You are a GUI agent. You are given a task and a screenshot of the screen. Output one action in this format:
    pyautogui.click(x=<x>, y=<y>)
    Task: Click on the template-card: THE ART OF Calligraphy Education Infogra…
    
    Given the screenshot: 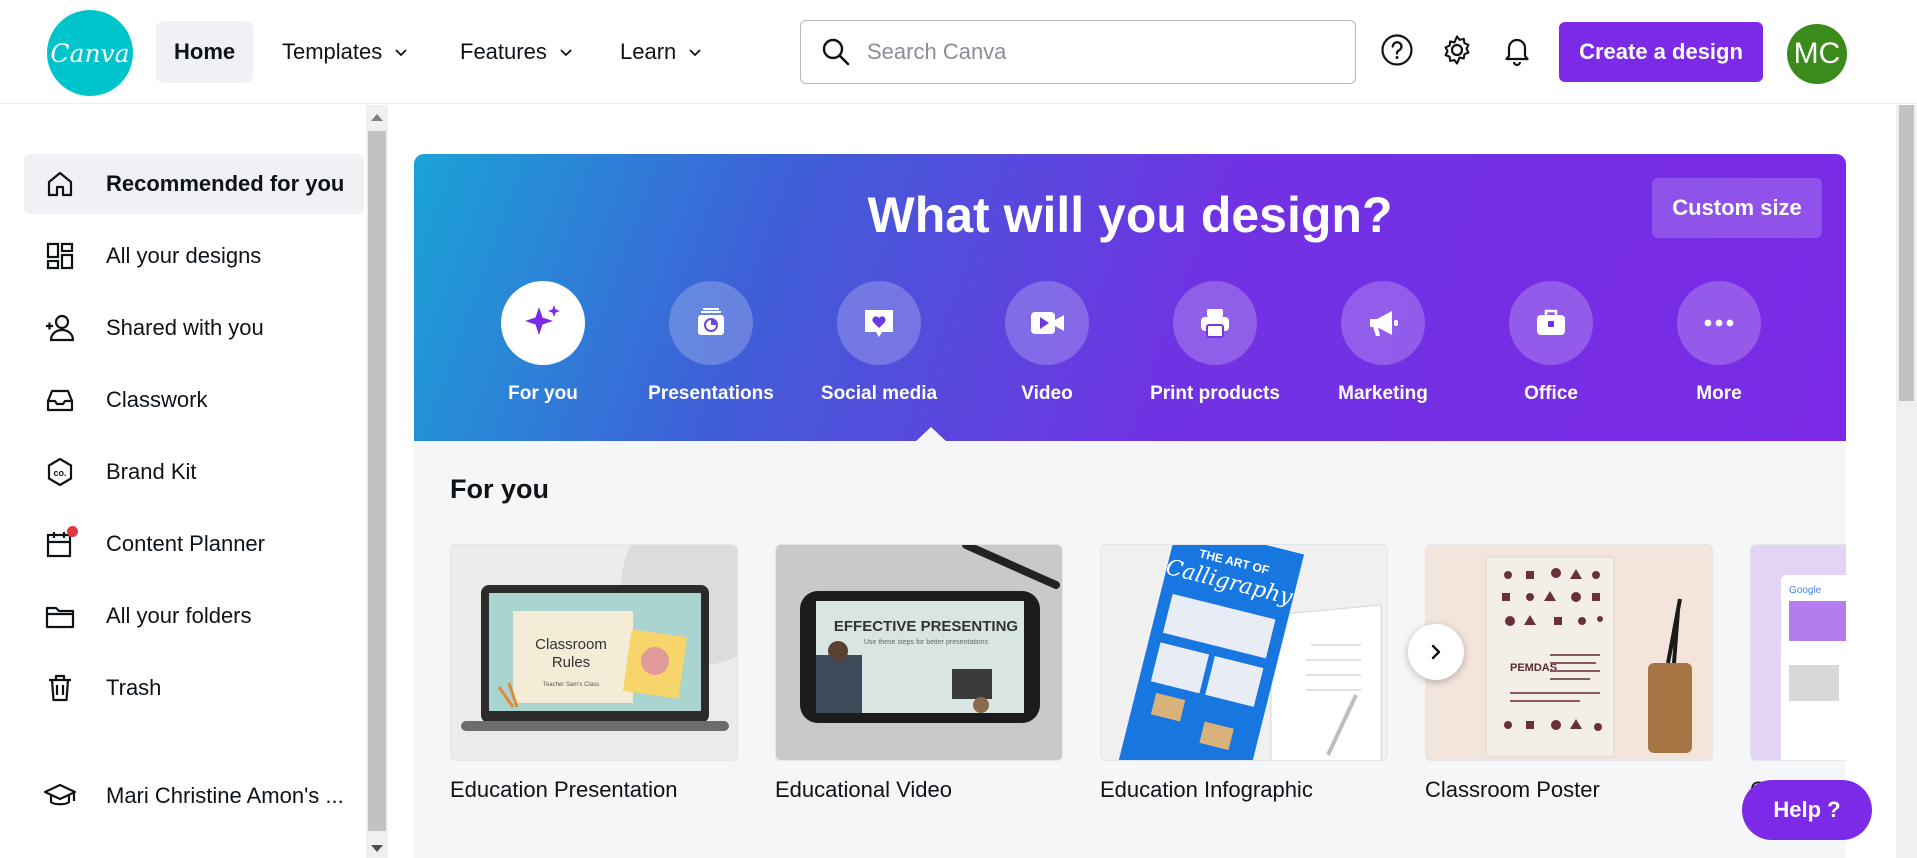 What is the action you would take?
    pyautogui.click(x=1244, y=673)
    